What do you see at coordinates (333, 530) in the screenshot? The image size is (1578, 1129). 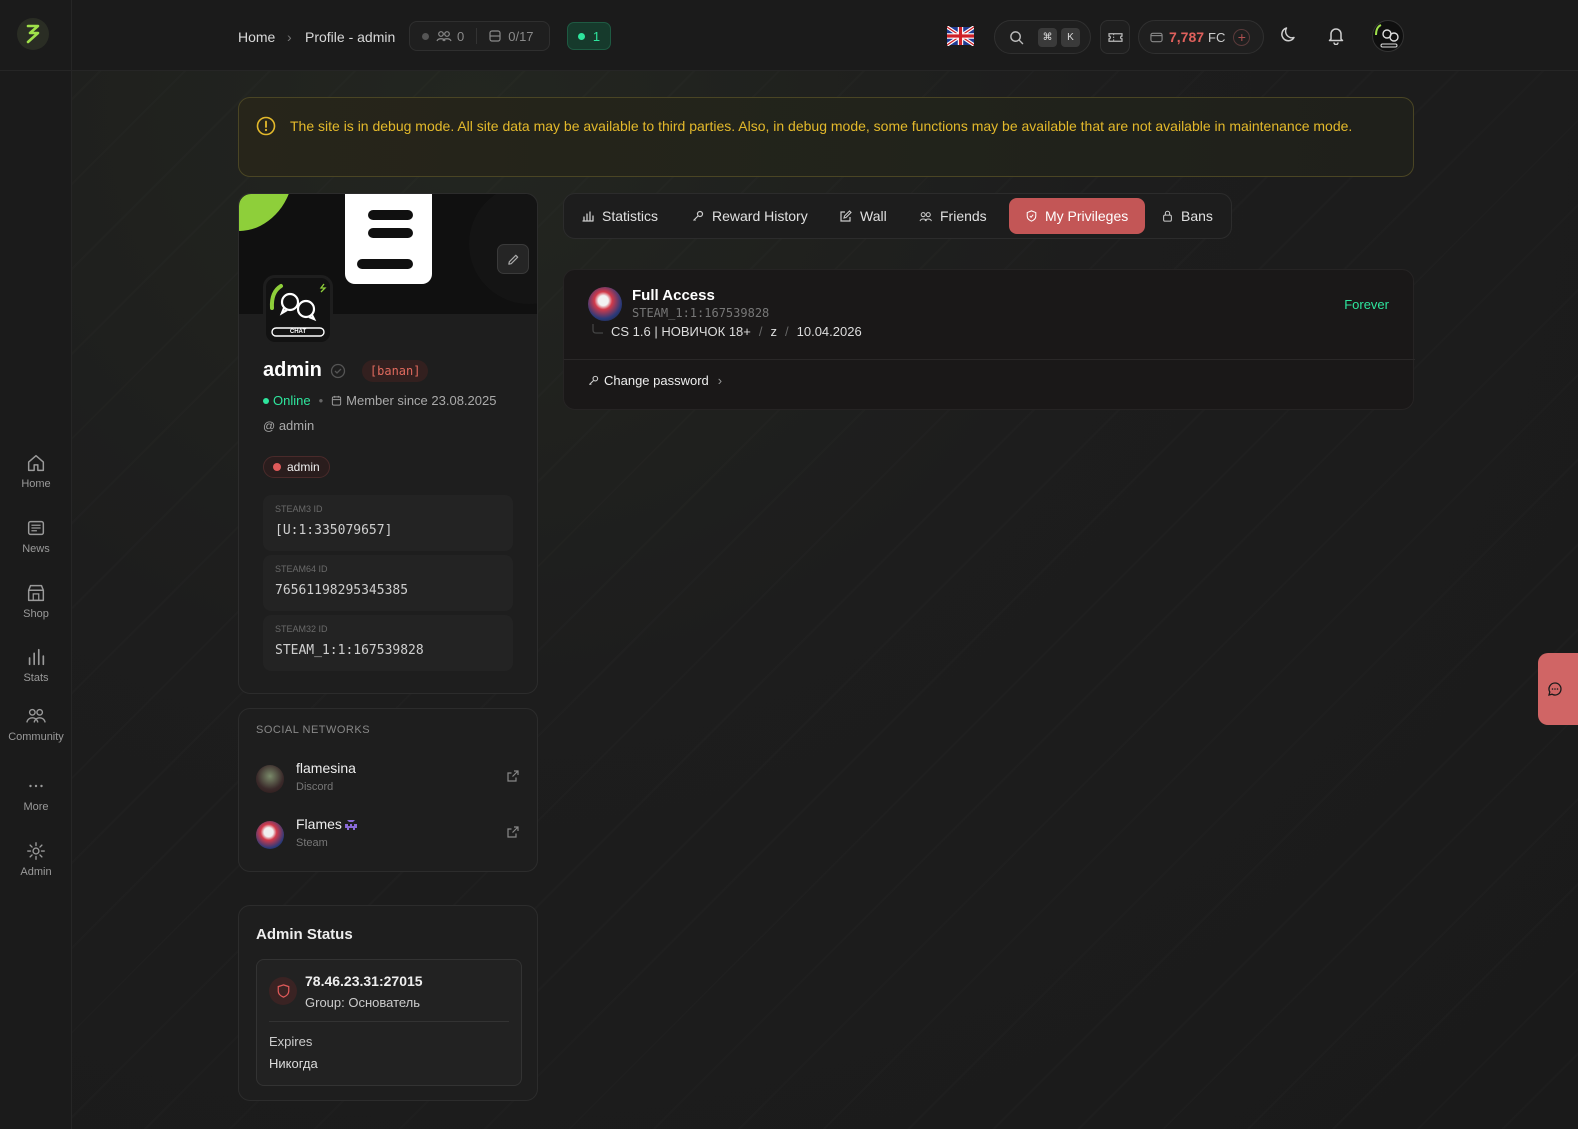 I see `id-value: [U:1:335079657]` at bounding box center [333, 530].